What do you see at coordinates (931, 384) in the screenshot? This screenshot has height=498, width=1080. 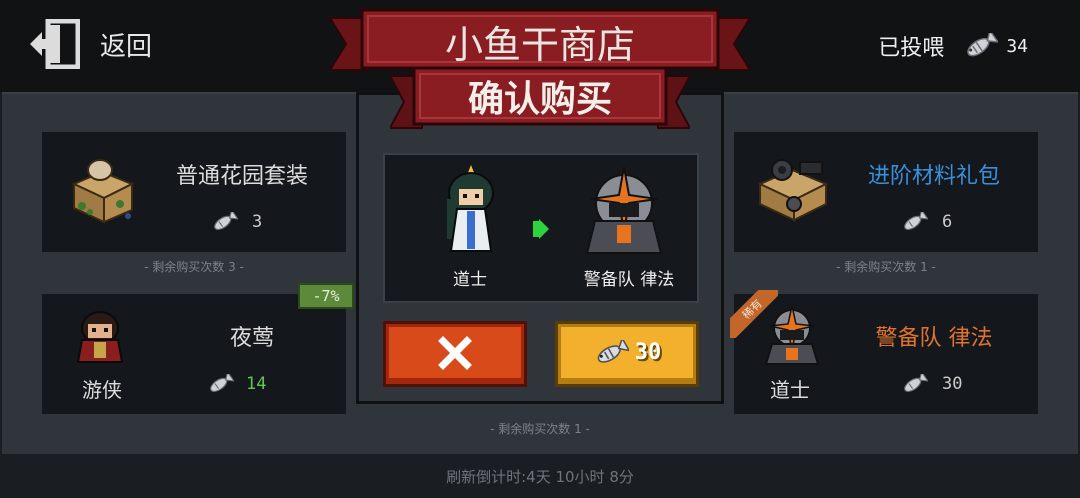 I see `guard-skin-price: 30` at bounding box center [931, 384].